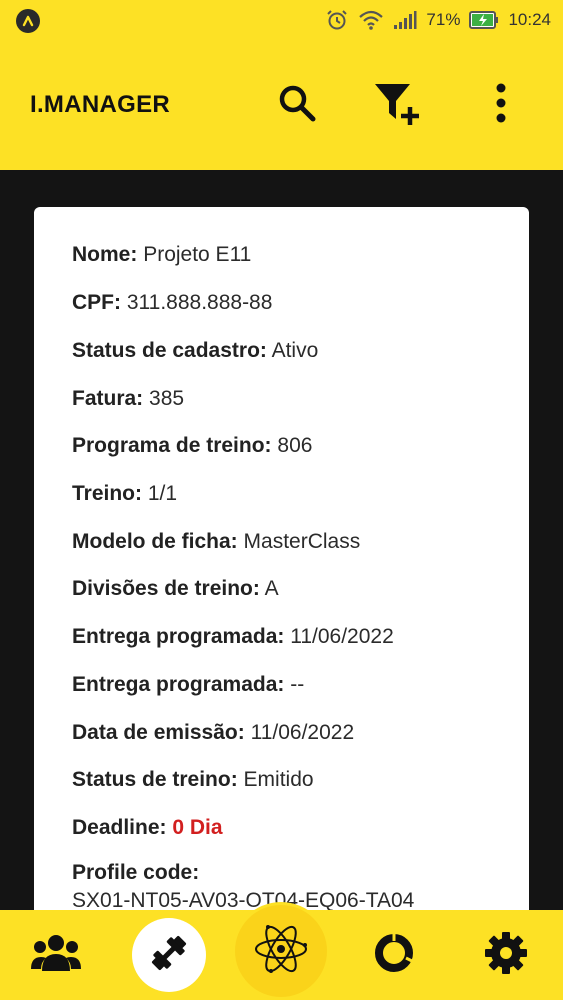  What do you see at coordinates (155, 541) in the screenshot?
I see `field-label: Modelo de ficha:` at bounding box center [155, 541].